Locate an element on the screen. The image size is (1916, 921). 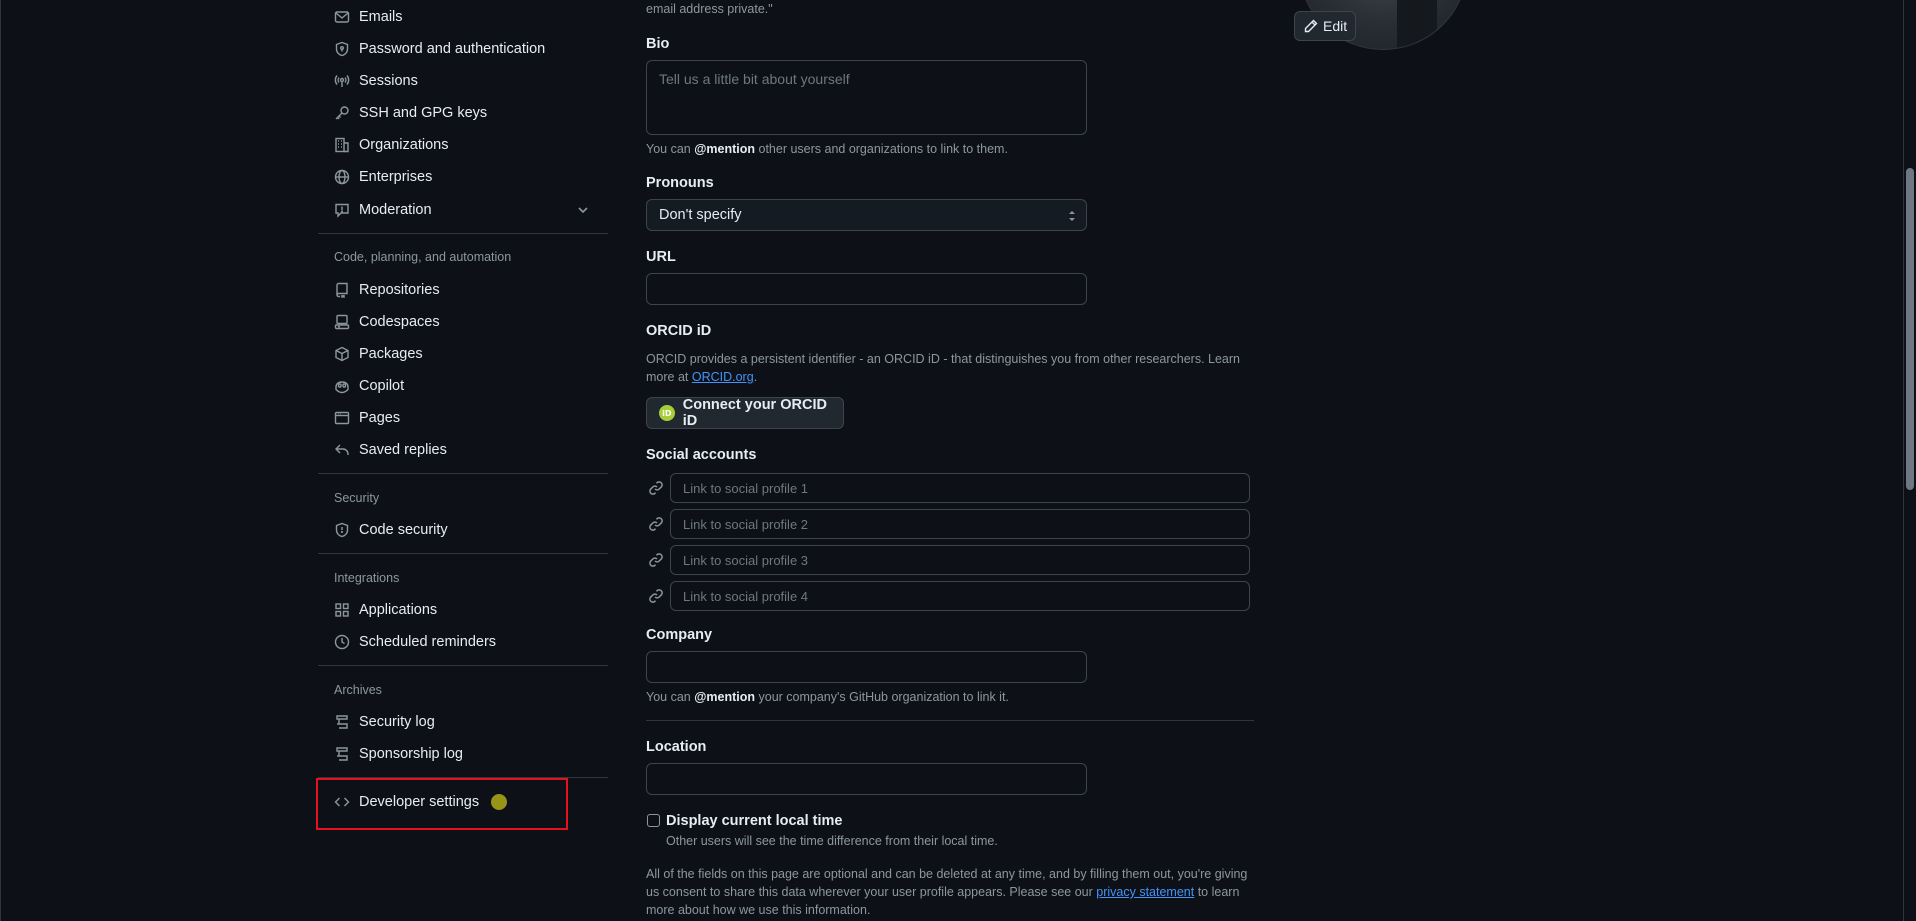
sidebar-item-label: Sponsorship log is located at coordinates (411, 754).